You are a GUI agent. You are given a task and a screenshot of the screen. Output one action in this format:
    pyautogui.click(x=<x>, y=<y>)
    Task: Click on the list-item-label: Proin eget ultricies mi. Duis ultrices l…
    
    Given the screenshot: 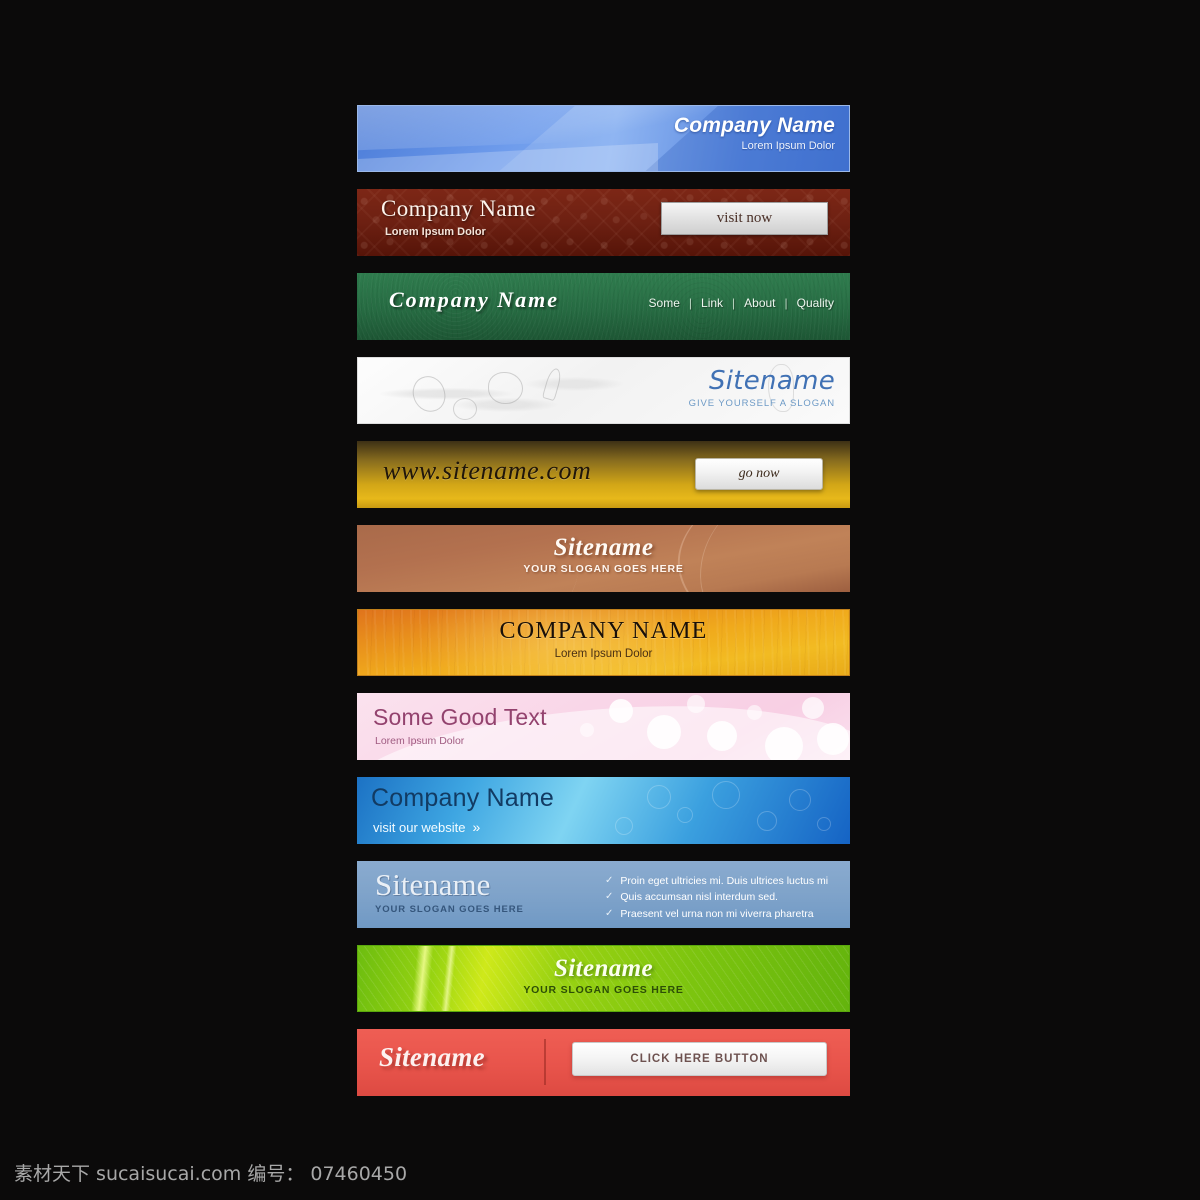 What is the action you would take?
    pyautogui.click(x=724, y=881)
    